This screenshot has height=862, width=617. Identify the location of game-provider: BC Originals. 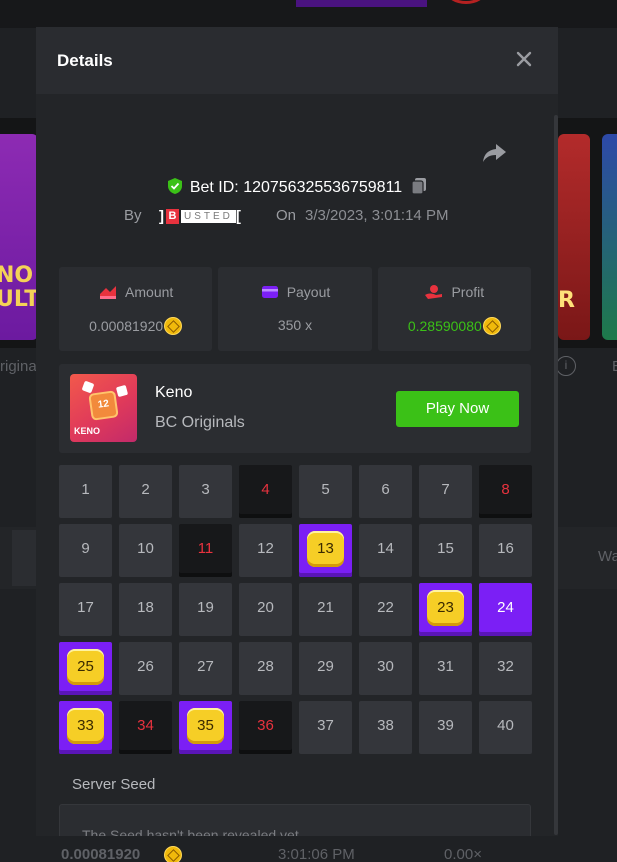
(200, 422).